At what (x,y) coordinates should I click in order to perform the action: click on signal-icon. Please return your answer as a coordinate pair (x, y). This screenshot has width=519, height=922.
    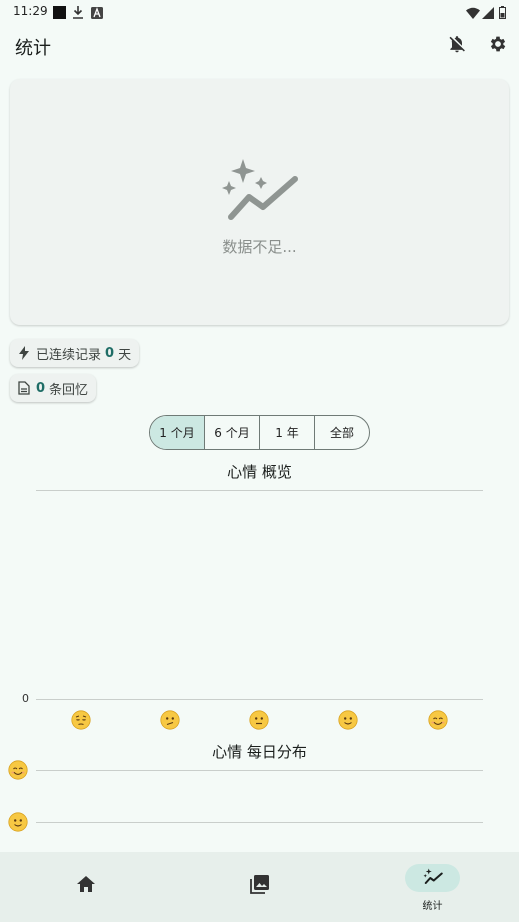
    Looking at the image, I should click on (488, 13).